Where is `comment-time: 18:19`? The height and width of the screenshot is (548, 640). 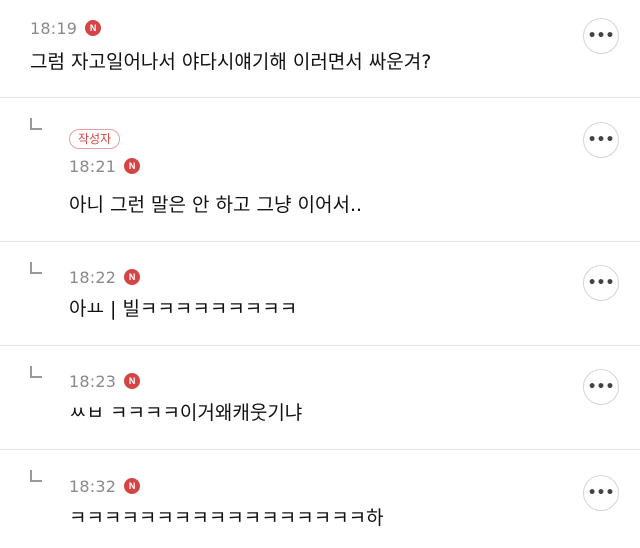 comment-time: 18:19 is located at coordinates (54, 28).